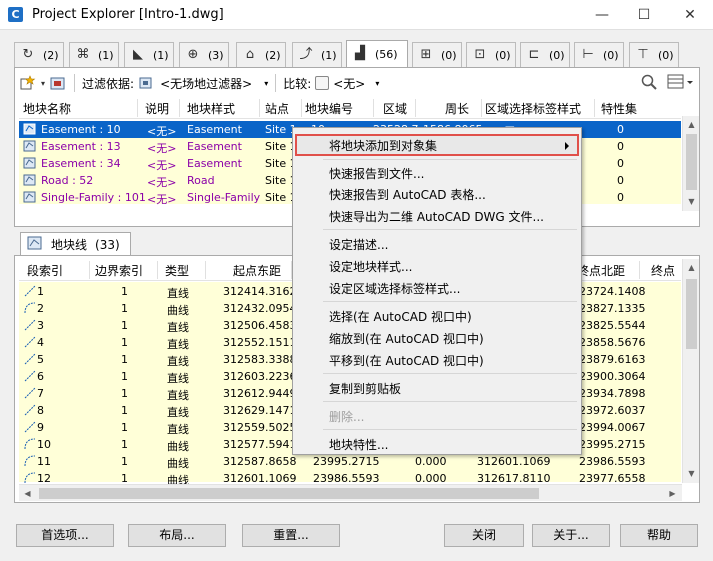  What do you see at coordinates (690, 371) in the screenshot?
I see `segments-vertical-scrollbar: ▲ ▼` at bounding box center [690, 371].